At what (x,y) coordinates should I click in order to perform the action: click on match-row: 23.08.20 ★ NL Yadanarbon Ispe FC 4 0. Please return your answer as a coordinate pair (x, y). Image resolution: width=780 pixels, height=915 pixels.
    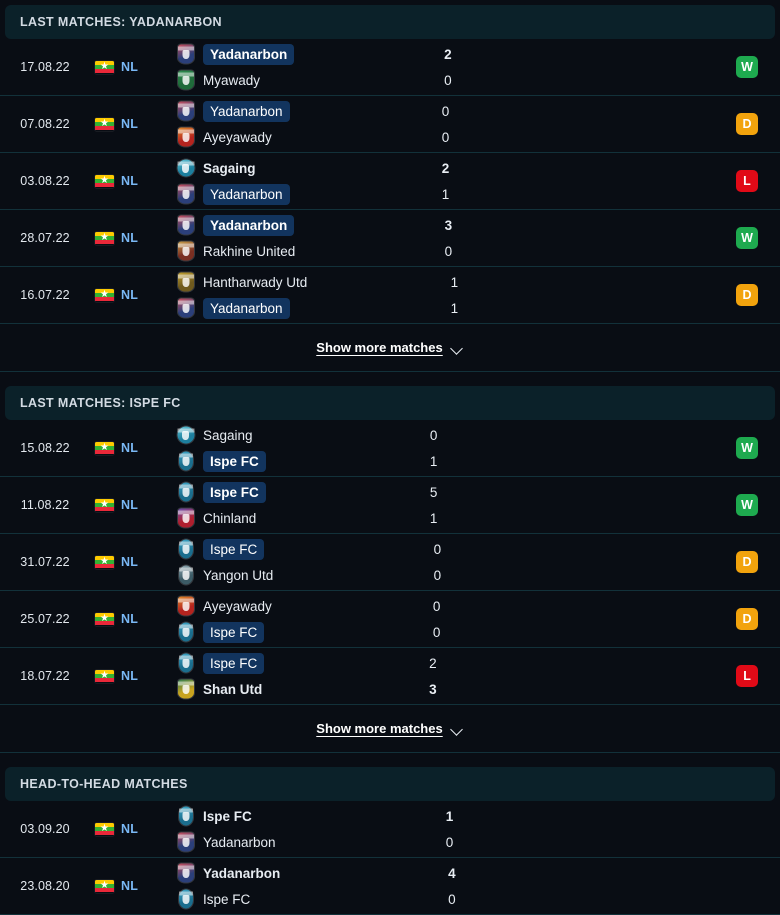
    Looking at the image, I should click on (390, 886).